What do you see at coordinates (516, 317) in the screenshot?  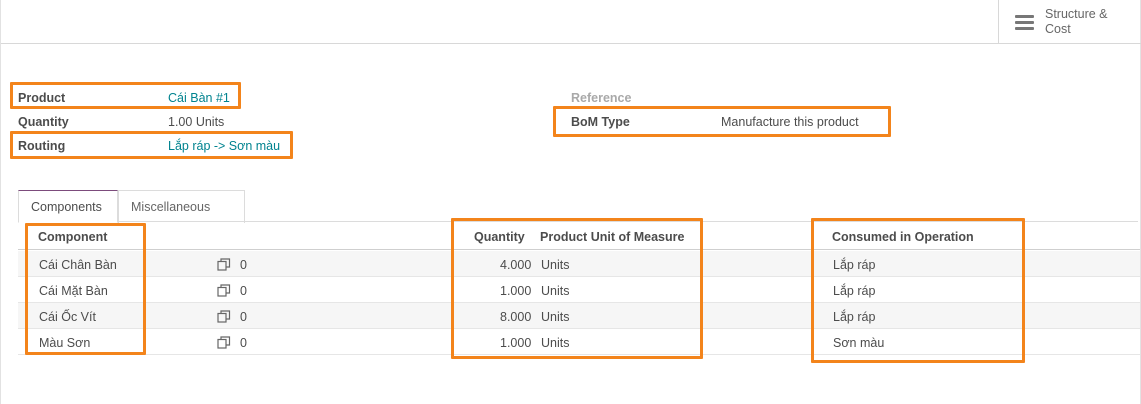 I see `component-quantity: 8.000` at bounding box center [516, 317].